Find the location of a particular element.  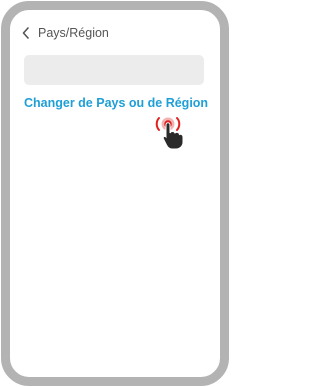

page-title: Pays/Région is located at coordinates (73, 33).